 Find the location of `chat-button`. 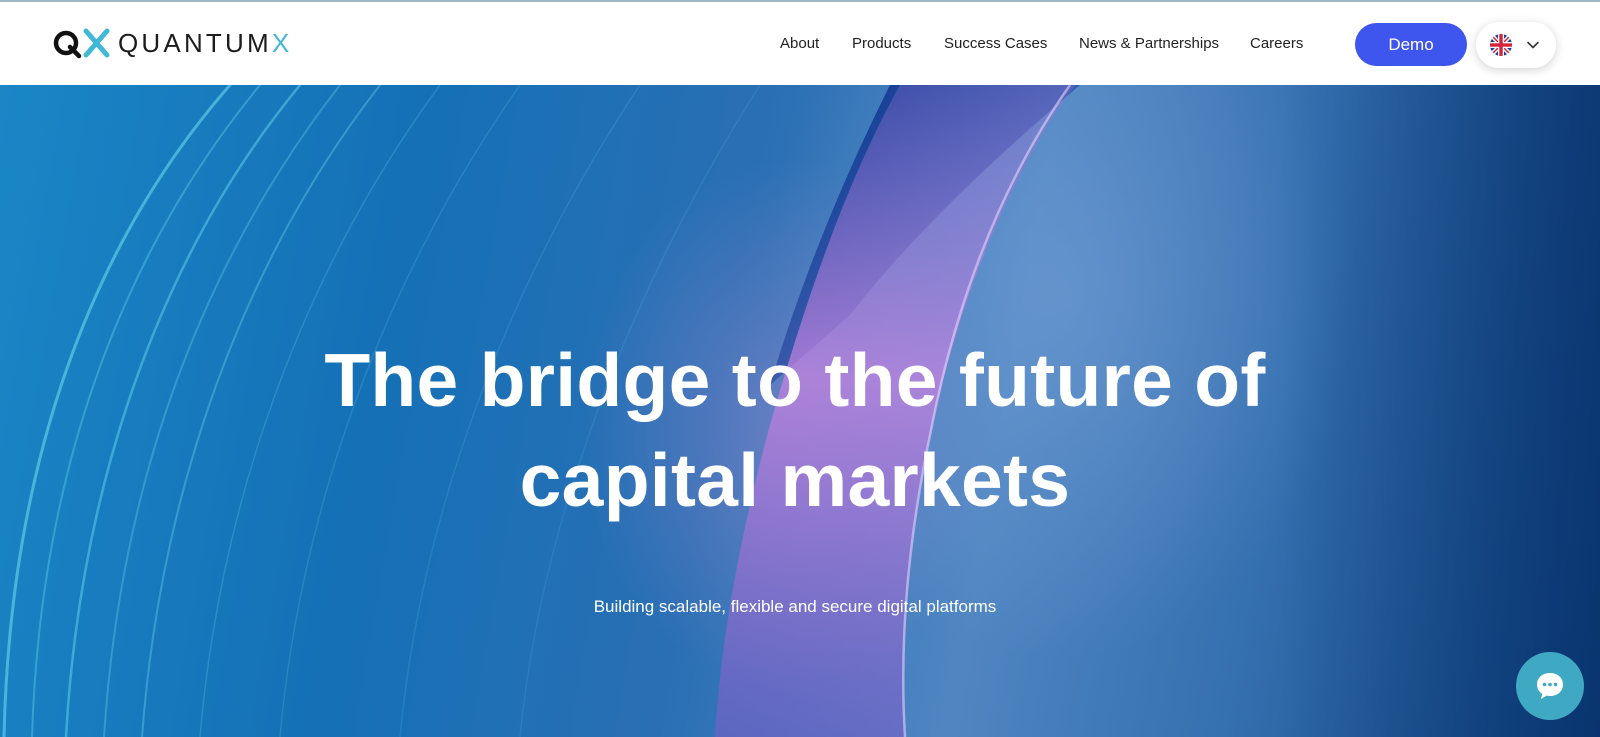

chat-button is located at coordinates (1550, 686).